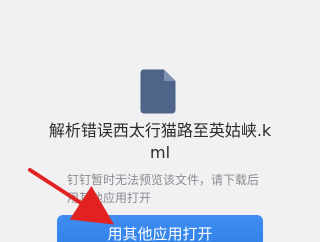  Describe the element at coordinates (160, 228) in the screenshot. I see `open-with-other-app-button: 用其他应用打开` at that location.